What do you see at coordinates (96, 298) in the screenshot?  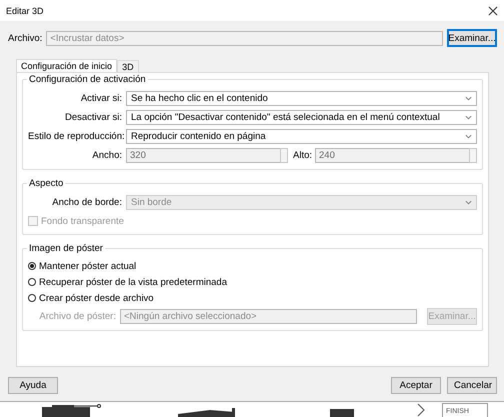 I see `radio-label: Crear póster desde archivo` at bounding box center [96, 298].